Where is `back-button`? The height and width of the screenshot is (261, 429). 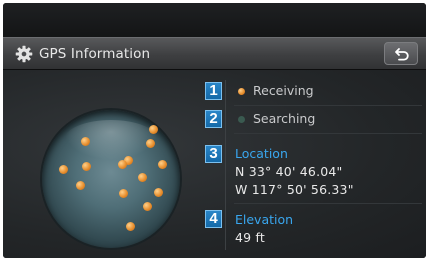 back-button is located at coordinates (401, 53).